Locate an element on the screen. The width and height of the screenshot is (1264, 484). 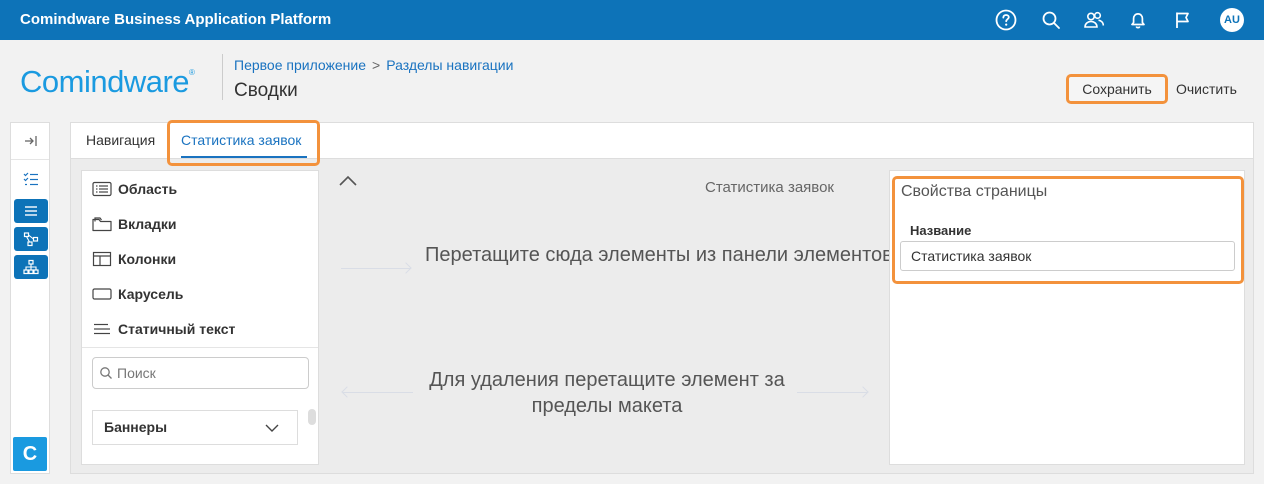
logo-text: Comindware is located at coordinates (105, 81).